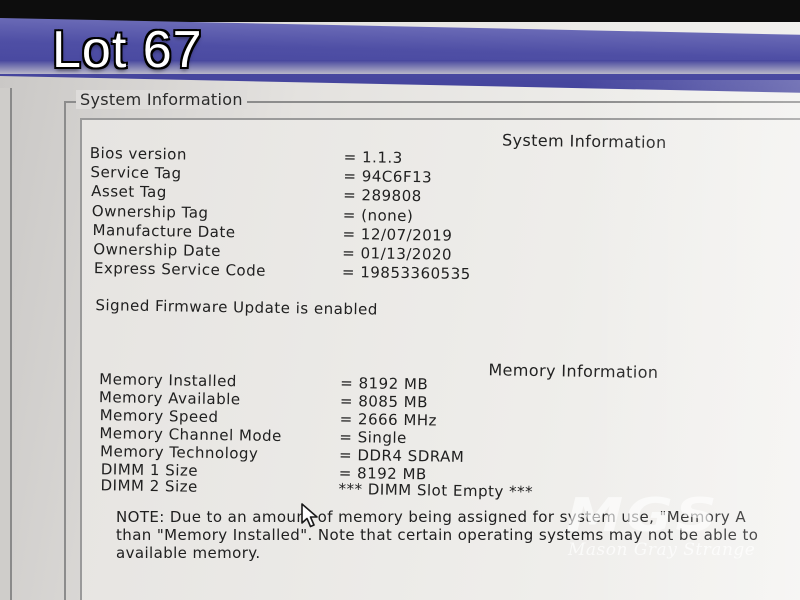 The image size is (800, 600). I want to click on memory-value: = 8085 MB, so click(384, 401).